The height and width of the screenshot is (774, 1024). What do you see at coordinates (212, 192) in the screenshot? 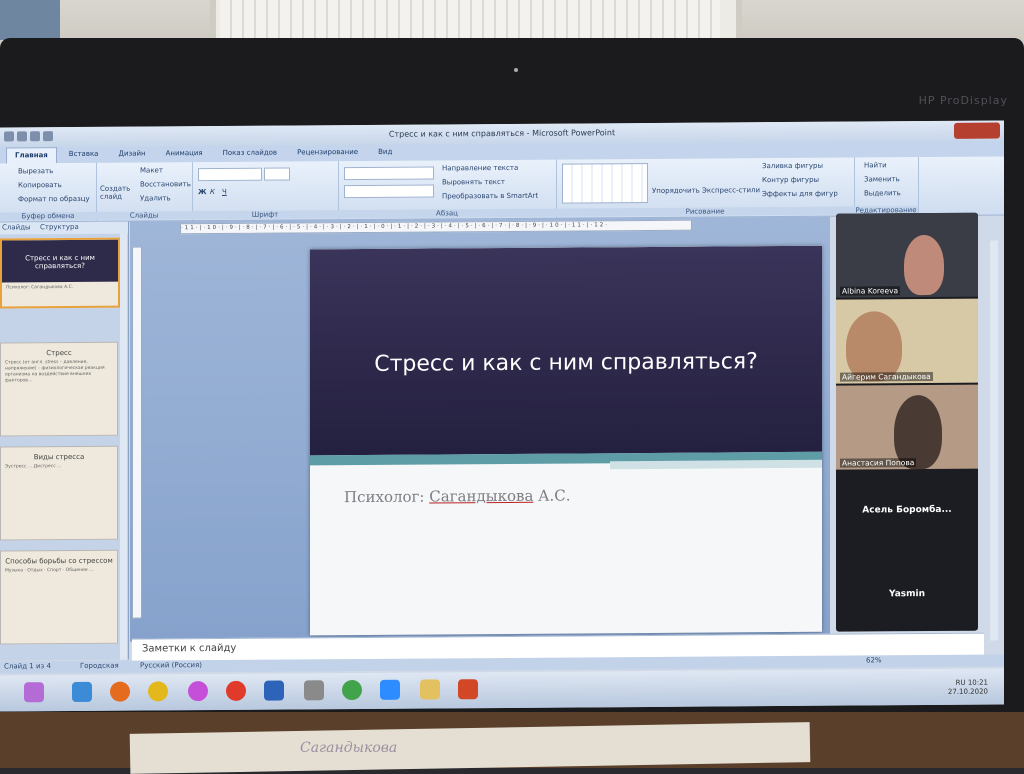
I see `italic-button: К` at bounding box center [212, 192].